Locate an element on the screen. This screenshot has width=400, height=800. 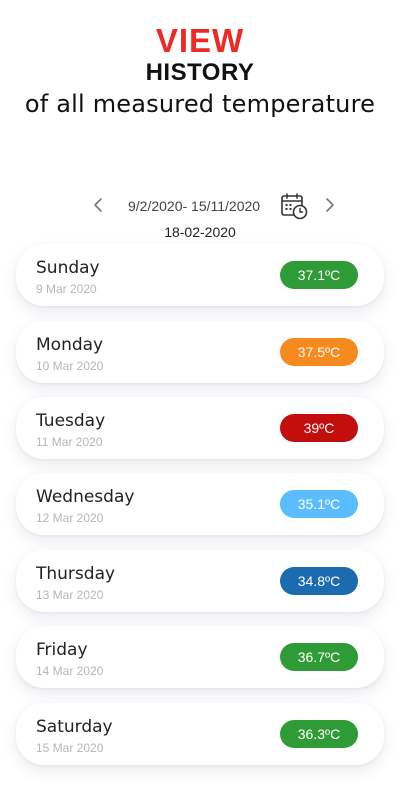
temperature-badge: 37.1ºC is located at coordinates (319, 275).